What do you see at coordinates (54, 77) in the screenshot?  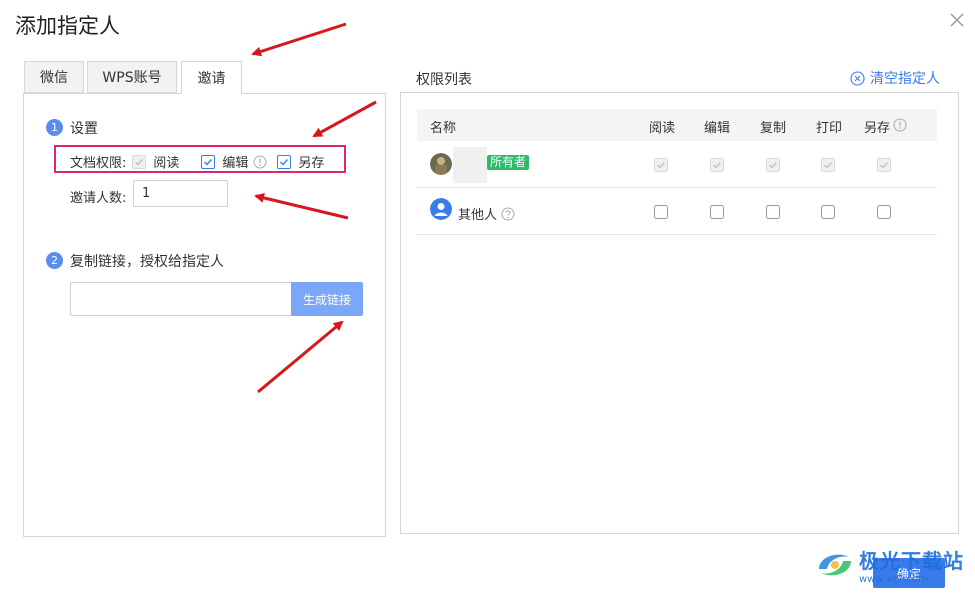 I see `tab-wechat: 微信` at bounding box center [54, 77].